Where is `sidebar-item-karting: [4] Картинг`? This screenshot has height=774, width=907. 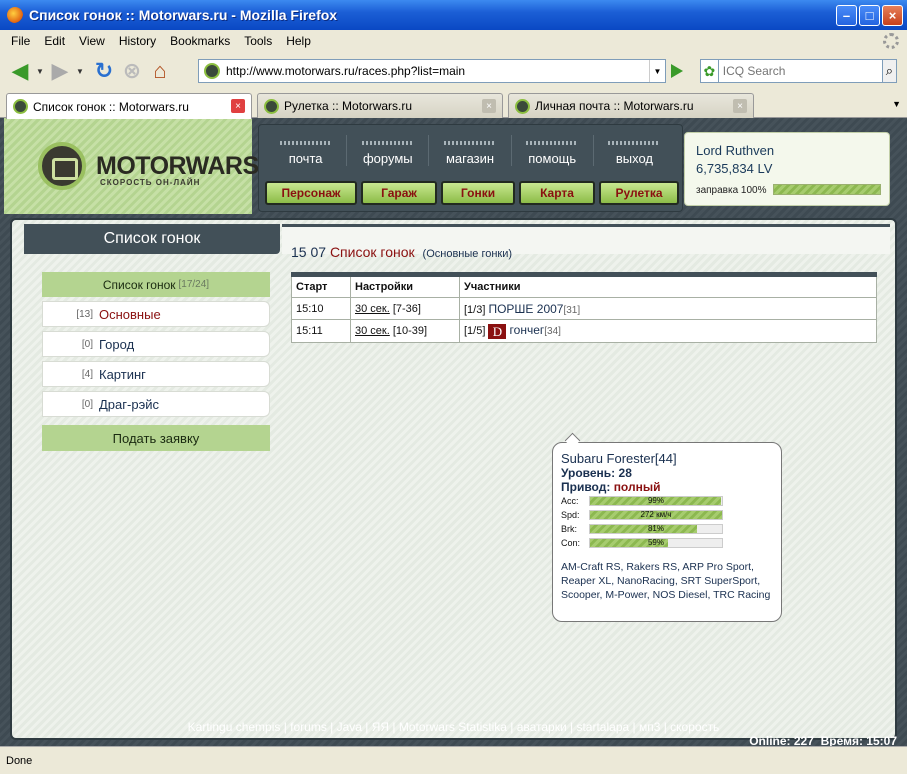
sidebar-item-karting: [4] Картинг is located at coordinates (156, 374).